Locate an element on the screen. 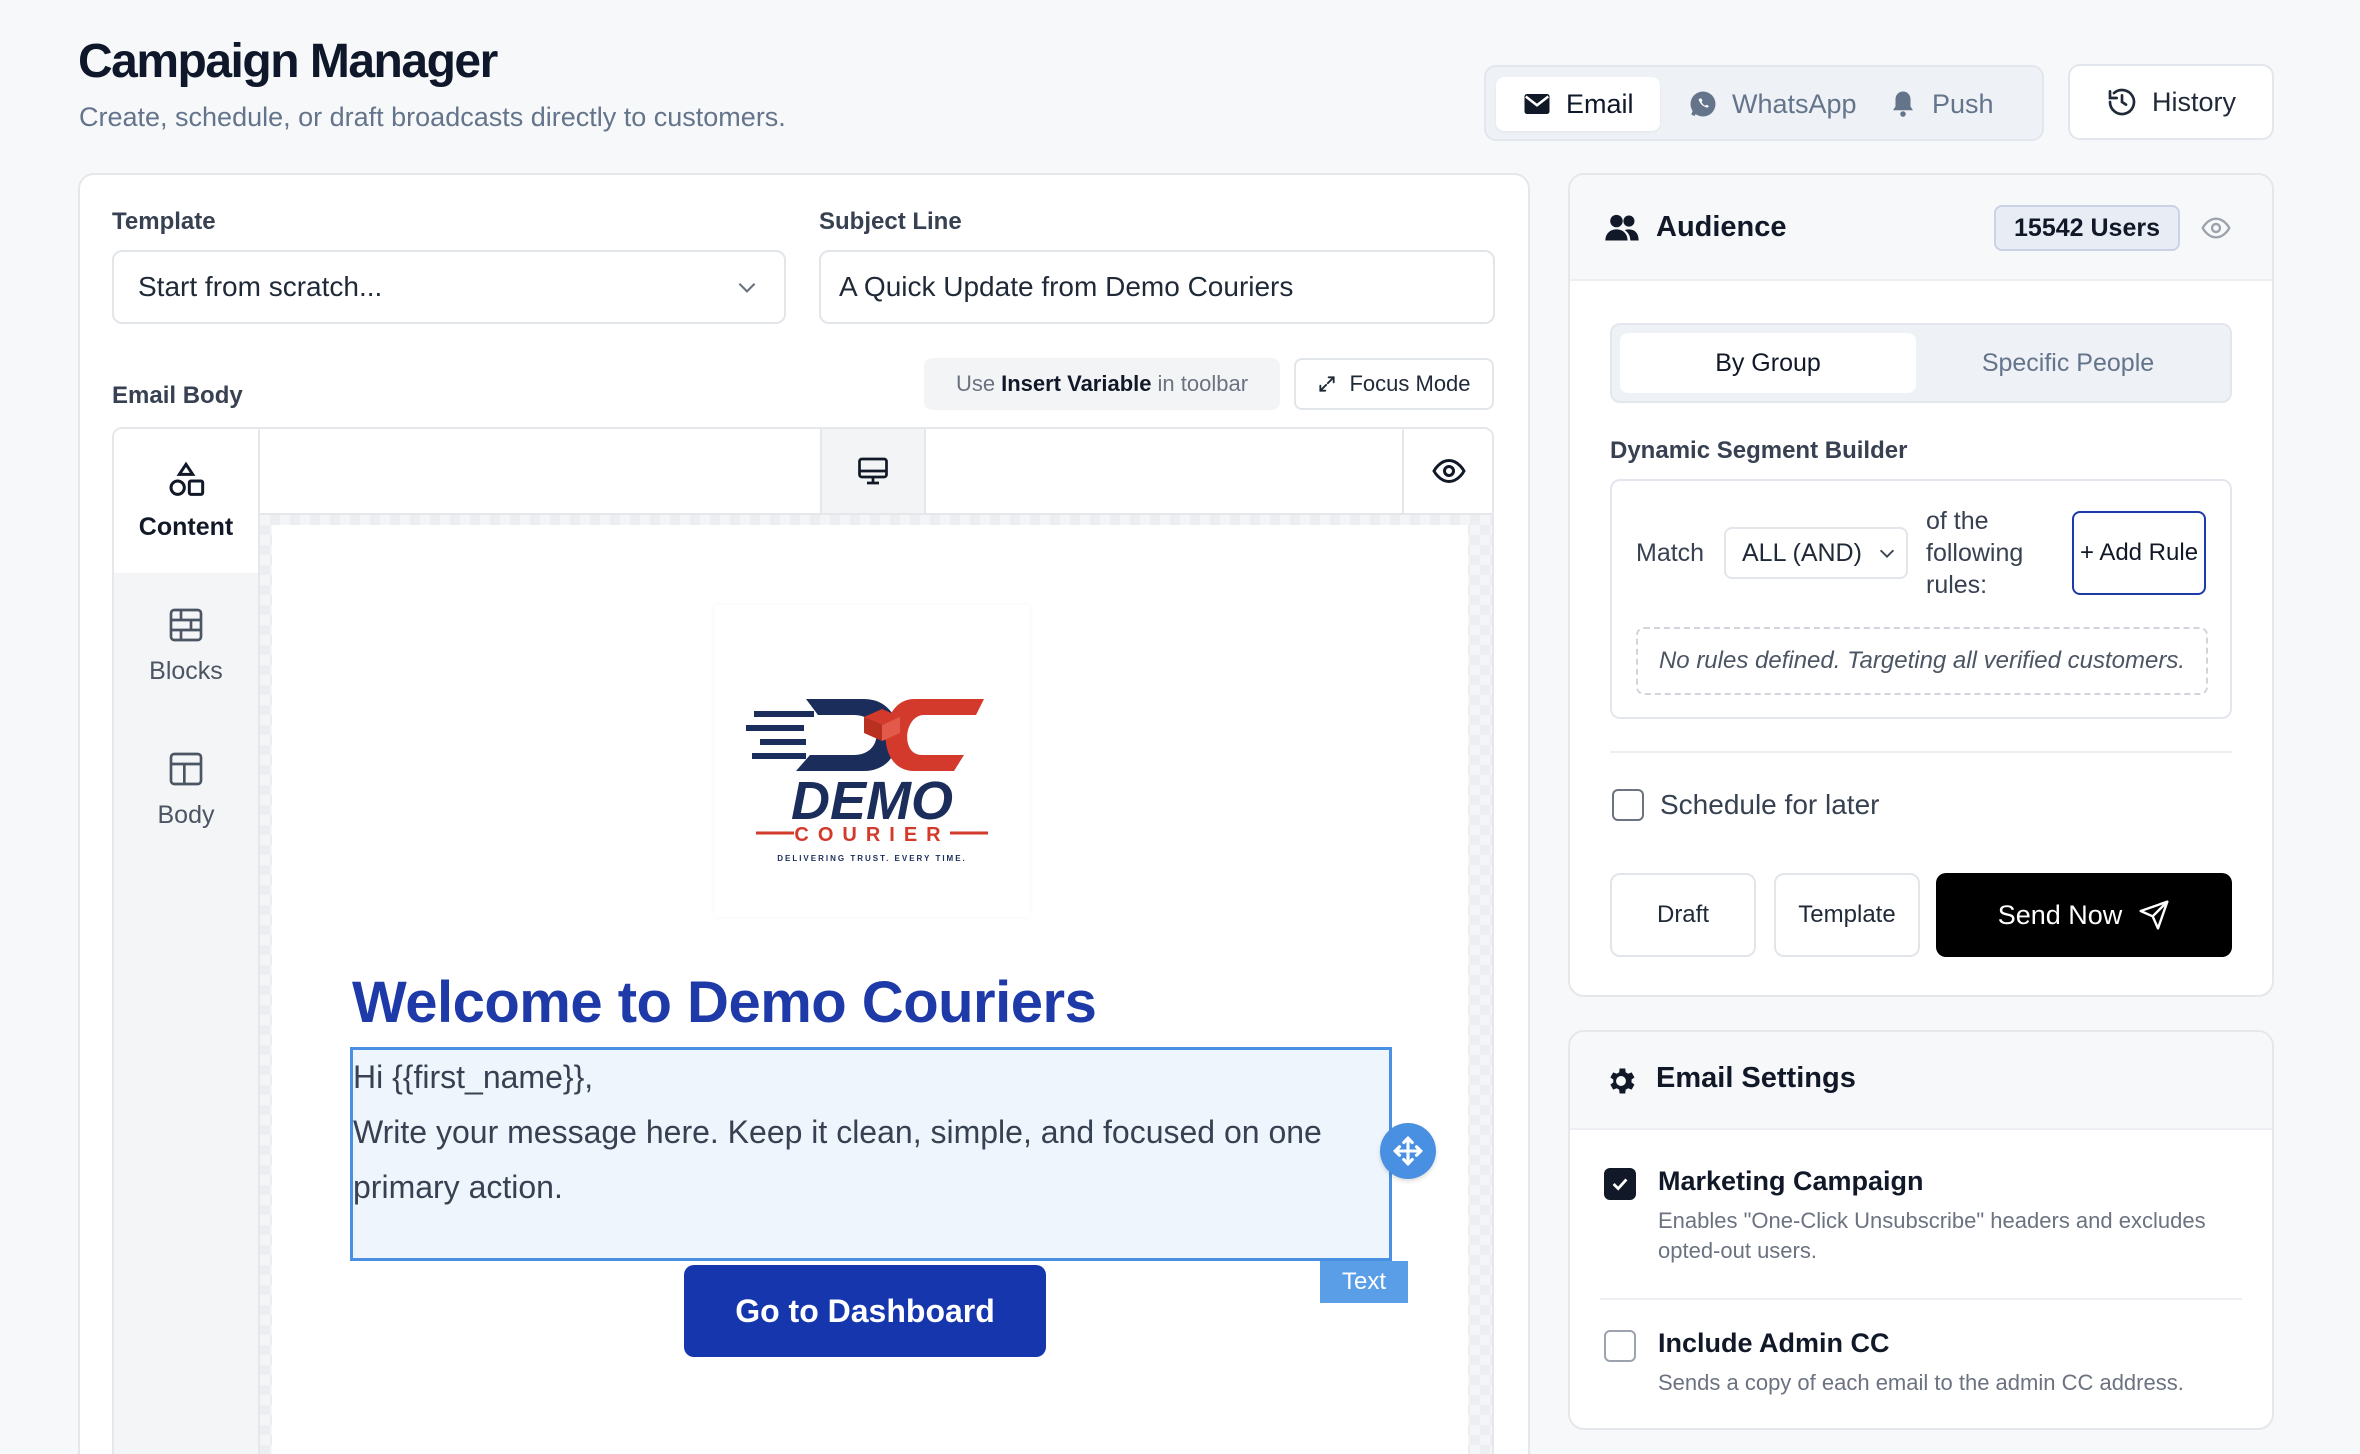  preview-button is located at coordinates (1447, 471).